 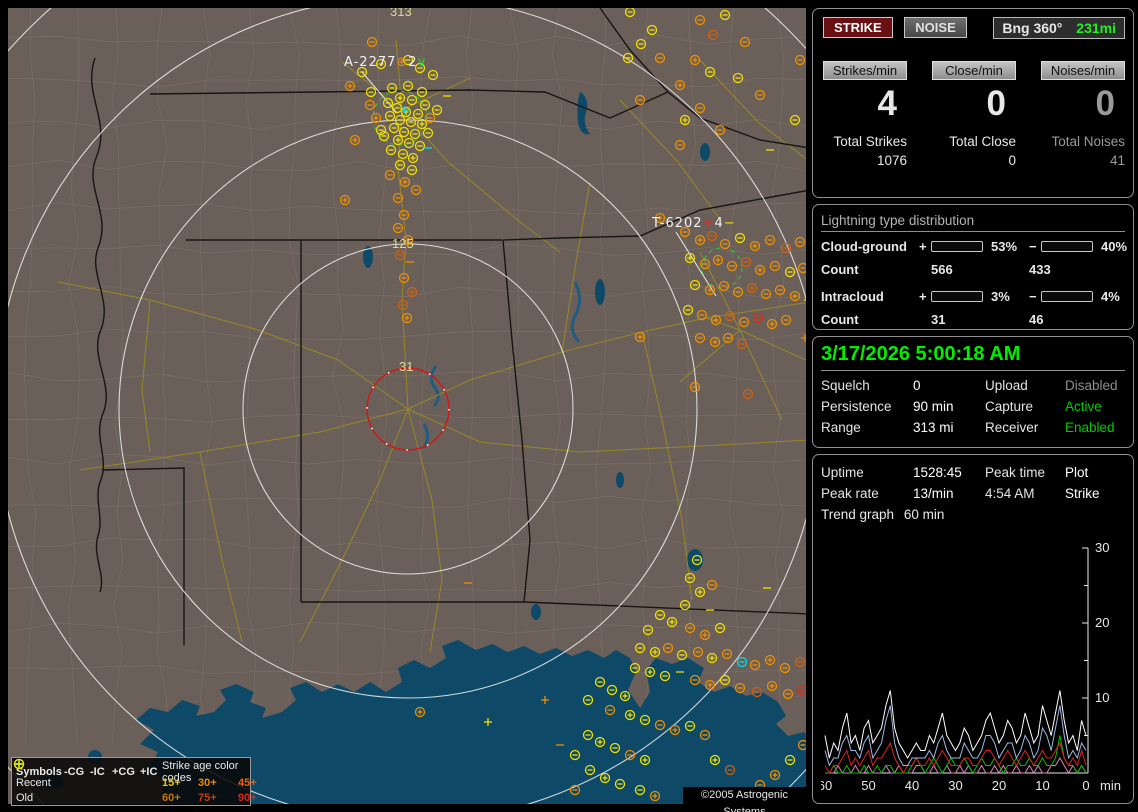 I want to click on ic-plus-bar, so click(x=957, y=296).